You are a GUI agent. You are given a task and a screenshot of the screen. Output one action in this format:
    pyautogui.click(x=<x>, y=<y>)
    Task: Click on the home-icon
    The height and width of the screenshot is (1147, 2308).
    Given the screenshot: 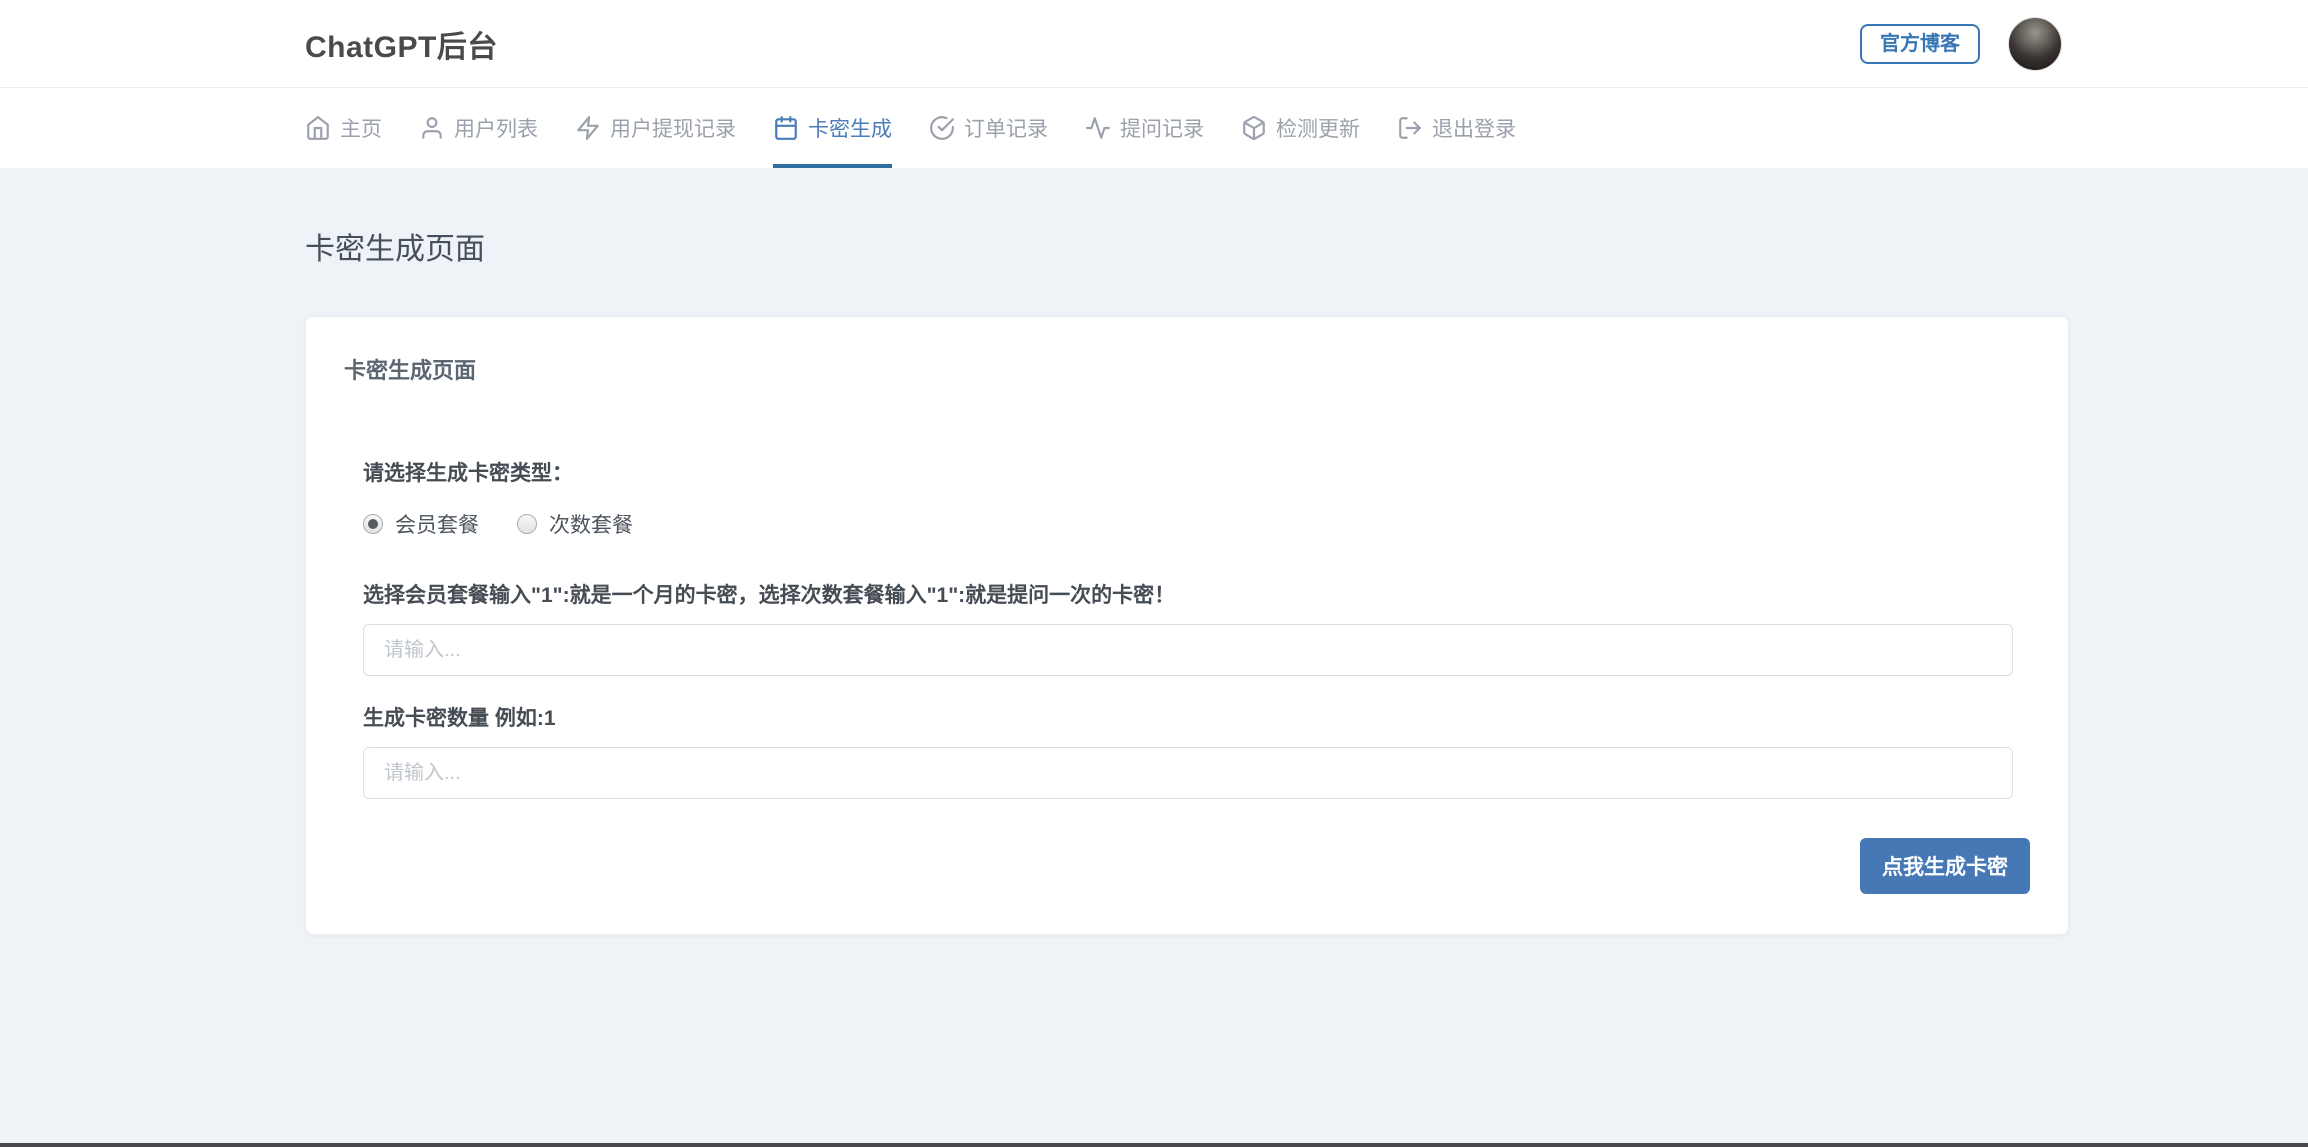 What is the action you would take?
    pyautogui.click(x=318, y=128)
    